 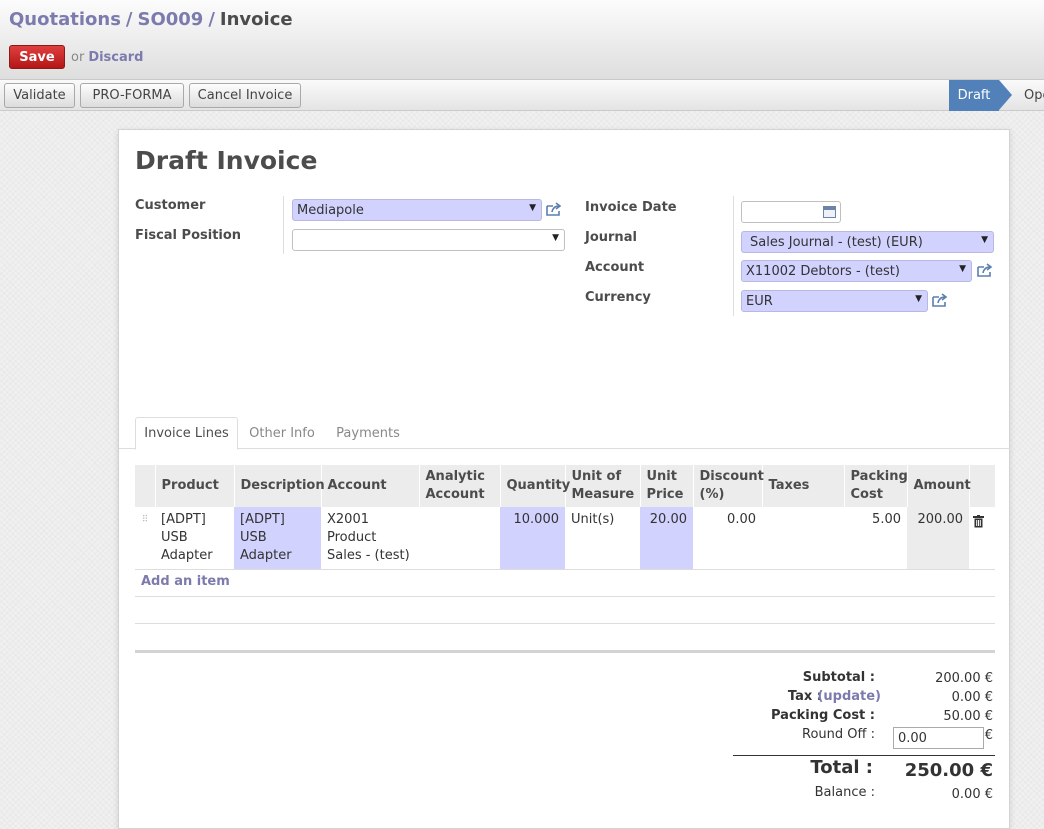 What do you see at coordinates (1005, 95) in the screenshot?
I see `stage-arrow` at bounding box center [1005, 95].